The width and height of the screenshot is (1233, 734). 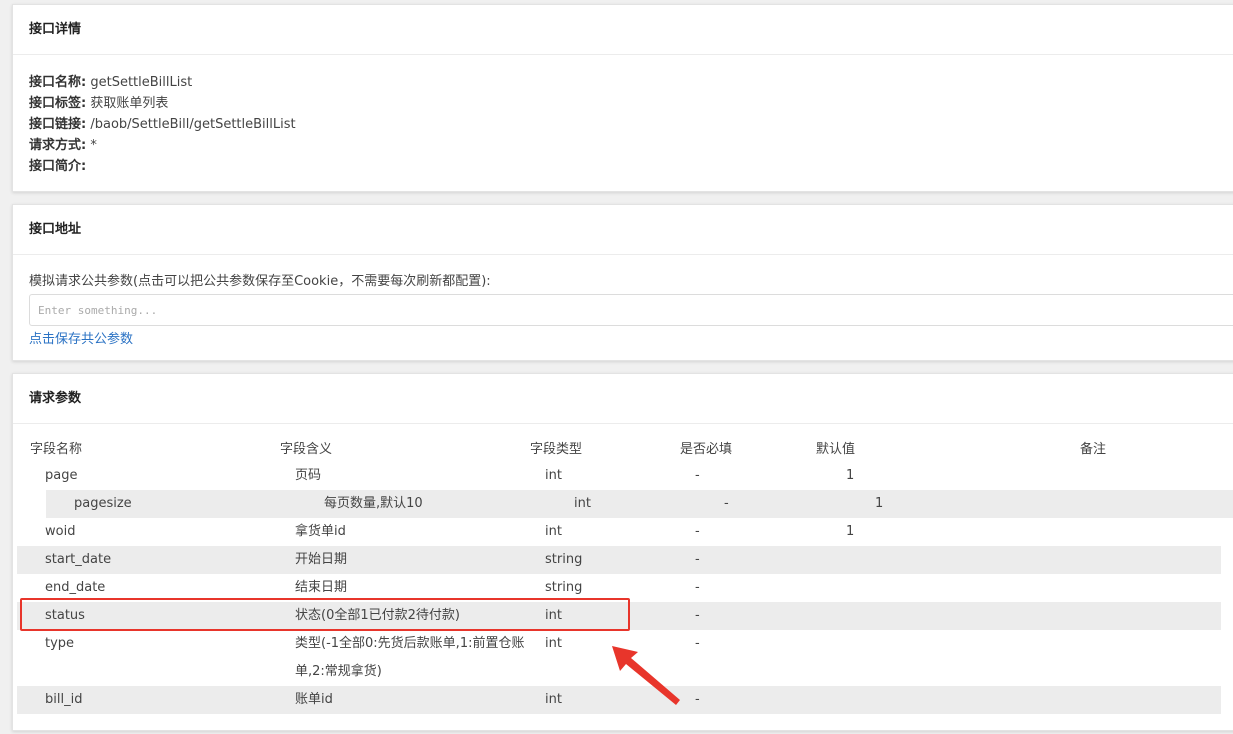 What do you see at coordinates (623, 30) in the screenshot?
I see `api-detail-title: 接口详情` at bounding box center [623, 30].